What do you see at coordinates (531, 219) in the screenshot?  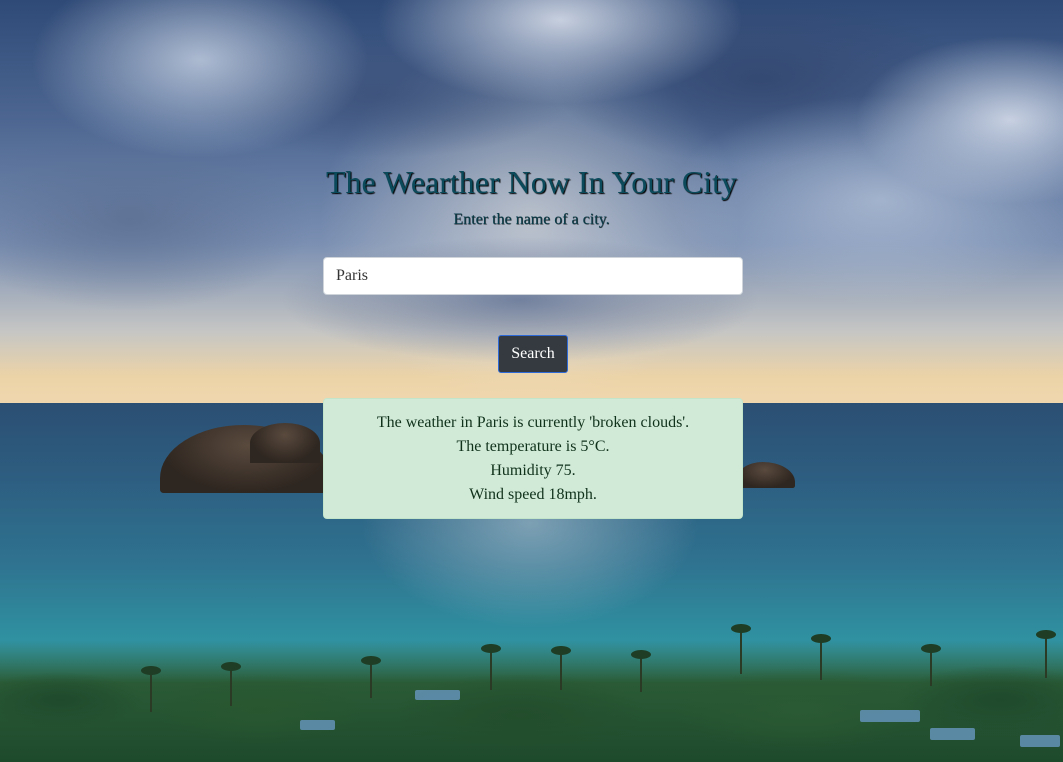 I see `page-subtitle: Enter the name of a city.` at bounding box center [531, 219].